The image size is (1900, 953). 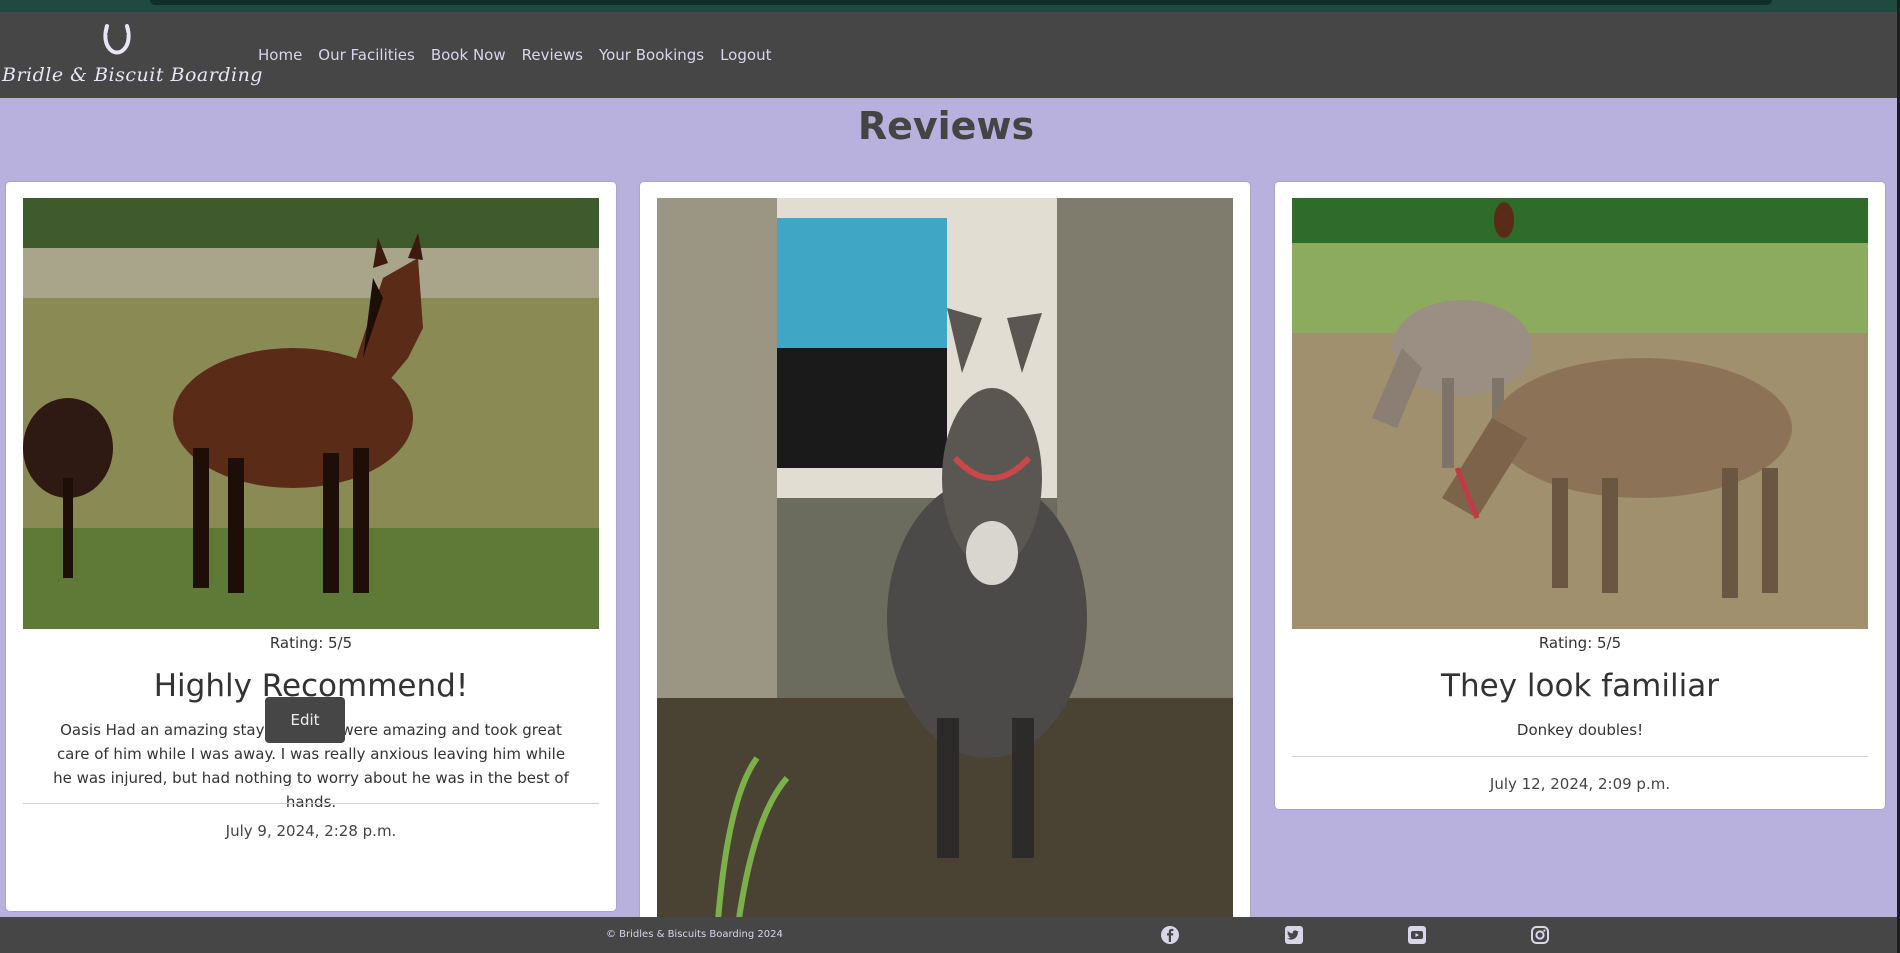 I want to click on footer-copyright: © Bridles & Biscuits Boarding 2024, so click(x=694, y=934).